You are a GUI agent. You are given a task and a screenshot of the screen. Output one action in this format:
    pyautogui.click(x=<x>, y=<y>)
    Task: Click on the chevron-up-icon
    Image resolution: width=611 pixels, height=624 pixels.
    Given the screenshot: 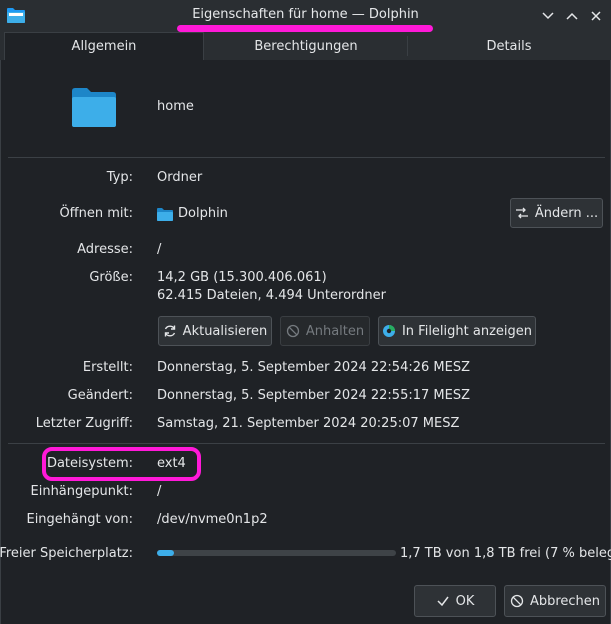 What is the action you would take?
    pyautogui.click(x=572, y=16)
    